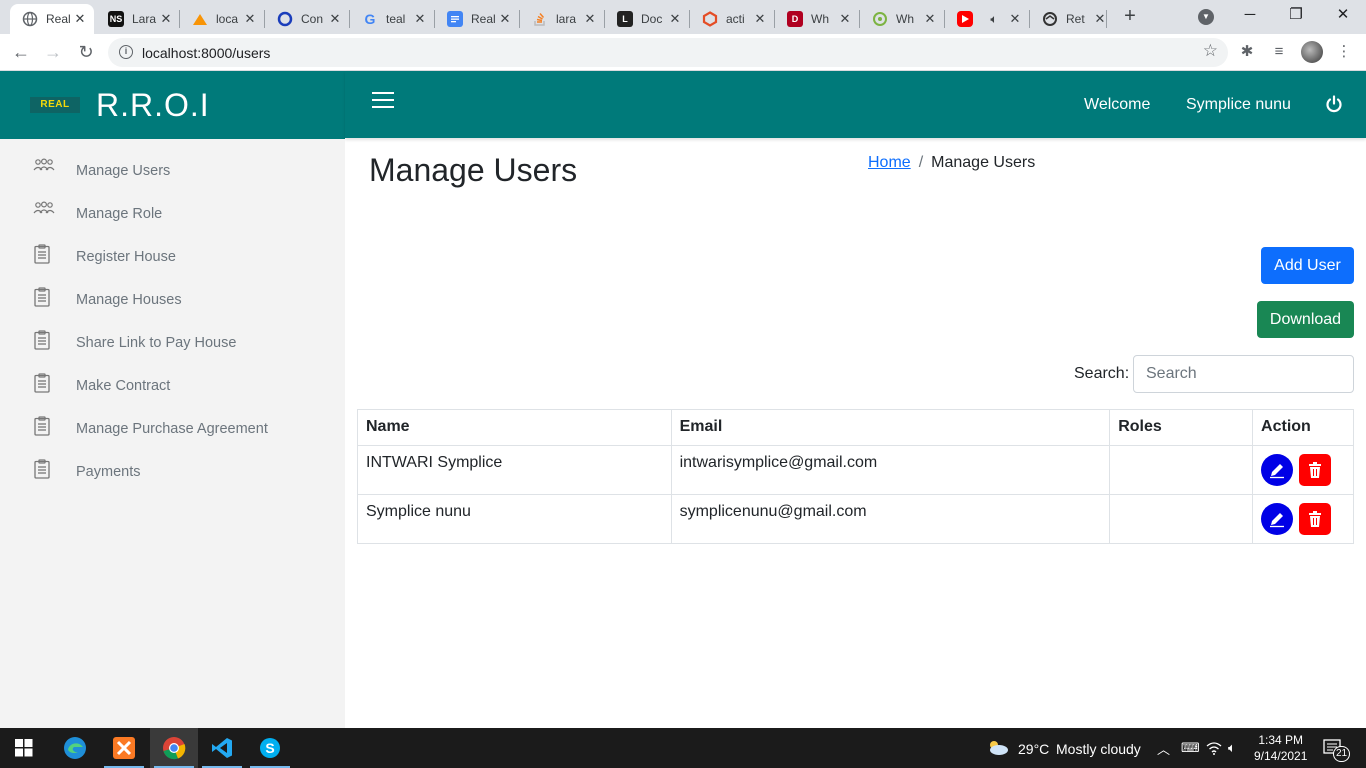  Describe the element at coordinates (123, 386) in the screenshot. I see `sidebar-item-label: Make Contract` at that location.